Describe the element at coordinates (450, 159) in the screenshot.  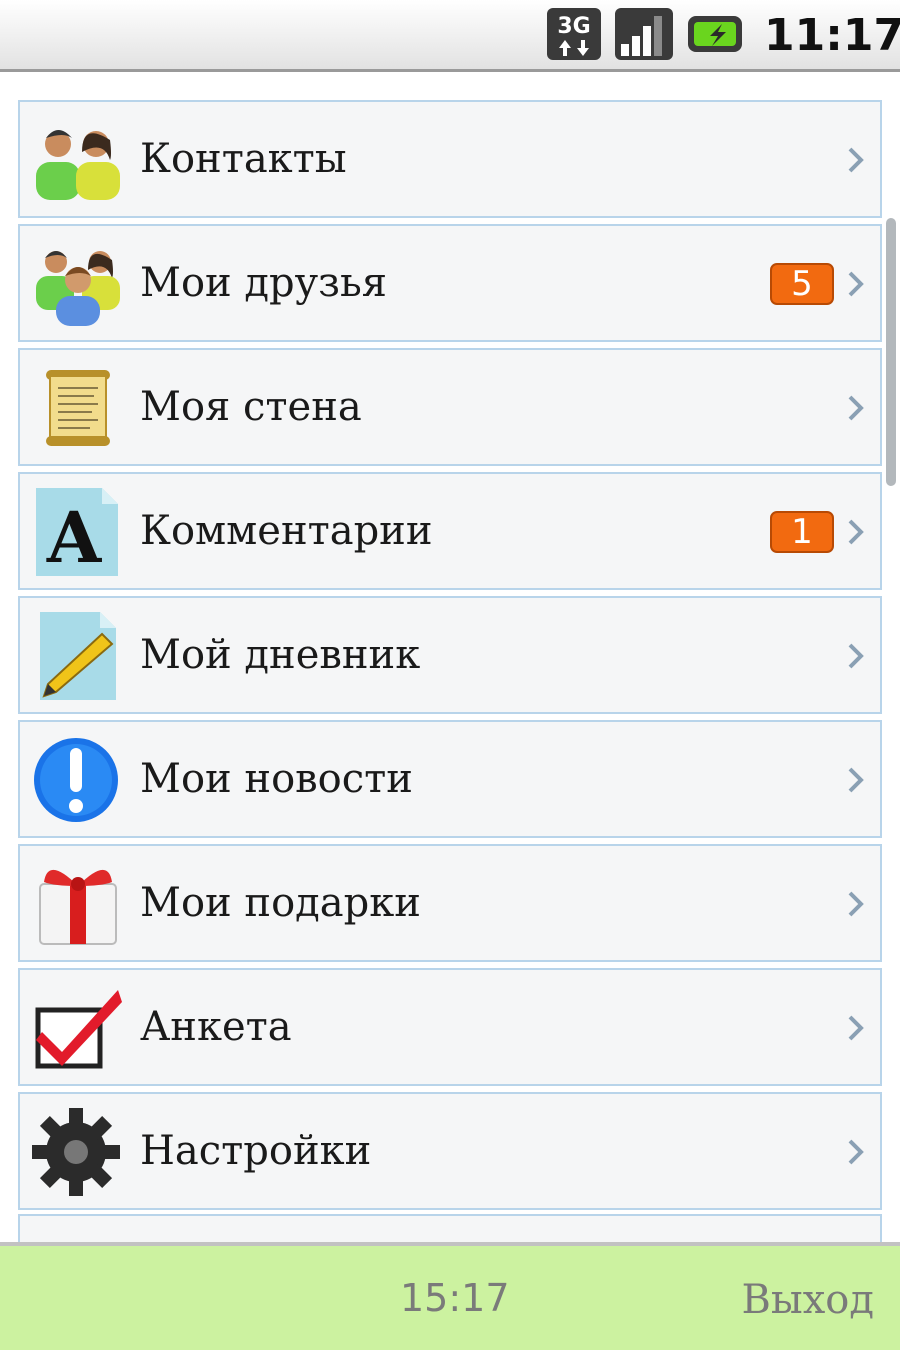
I see `menu-item-contacts: Контакты` at that location.